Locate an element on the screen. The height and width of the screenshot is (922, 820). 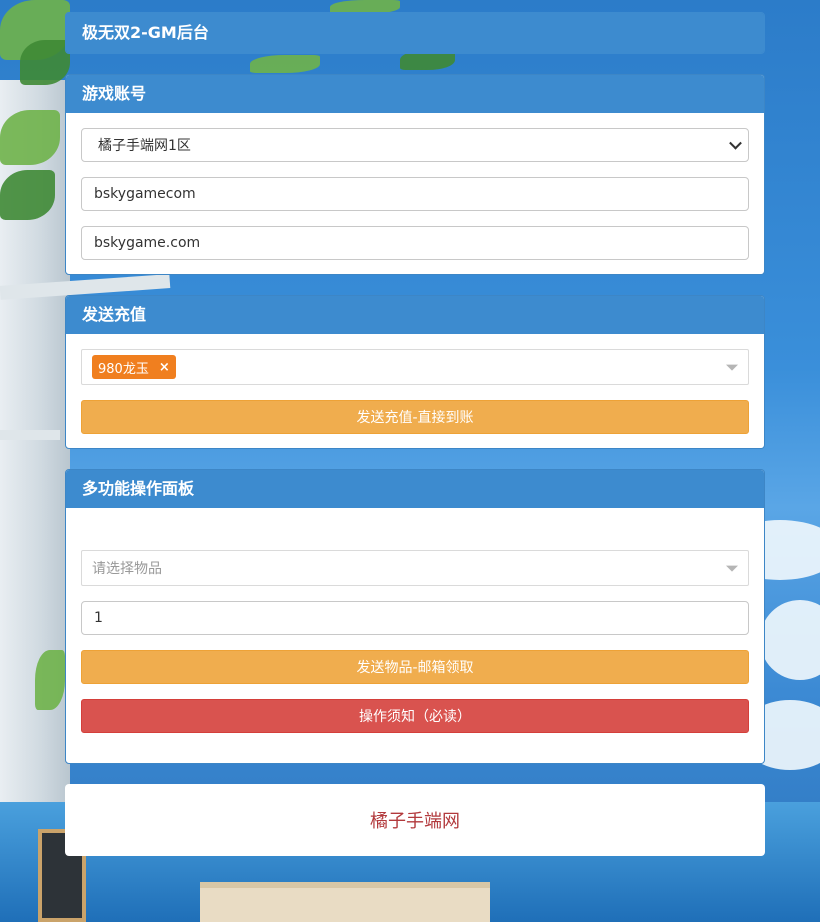
account-input: bskygamecom is located at coordinates (415, 194).